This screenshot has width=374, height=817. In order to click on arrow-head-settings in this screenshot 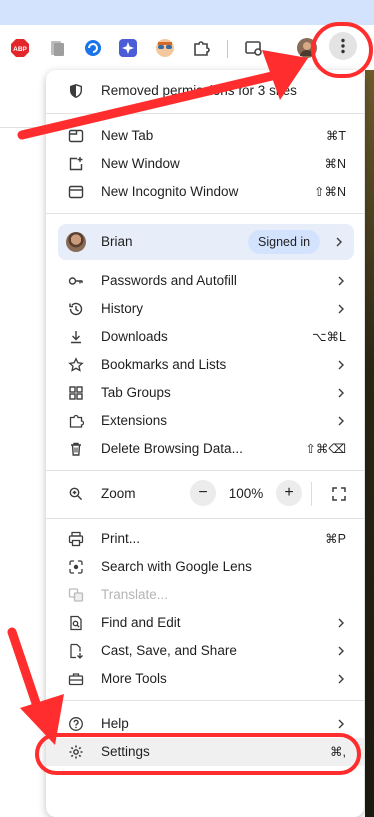, I will do `click(42, 719)`.